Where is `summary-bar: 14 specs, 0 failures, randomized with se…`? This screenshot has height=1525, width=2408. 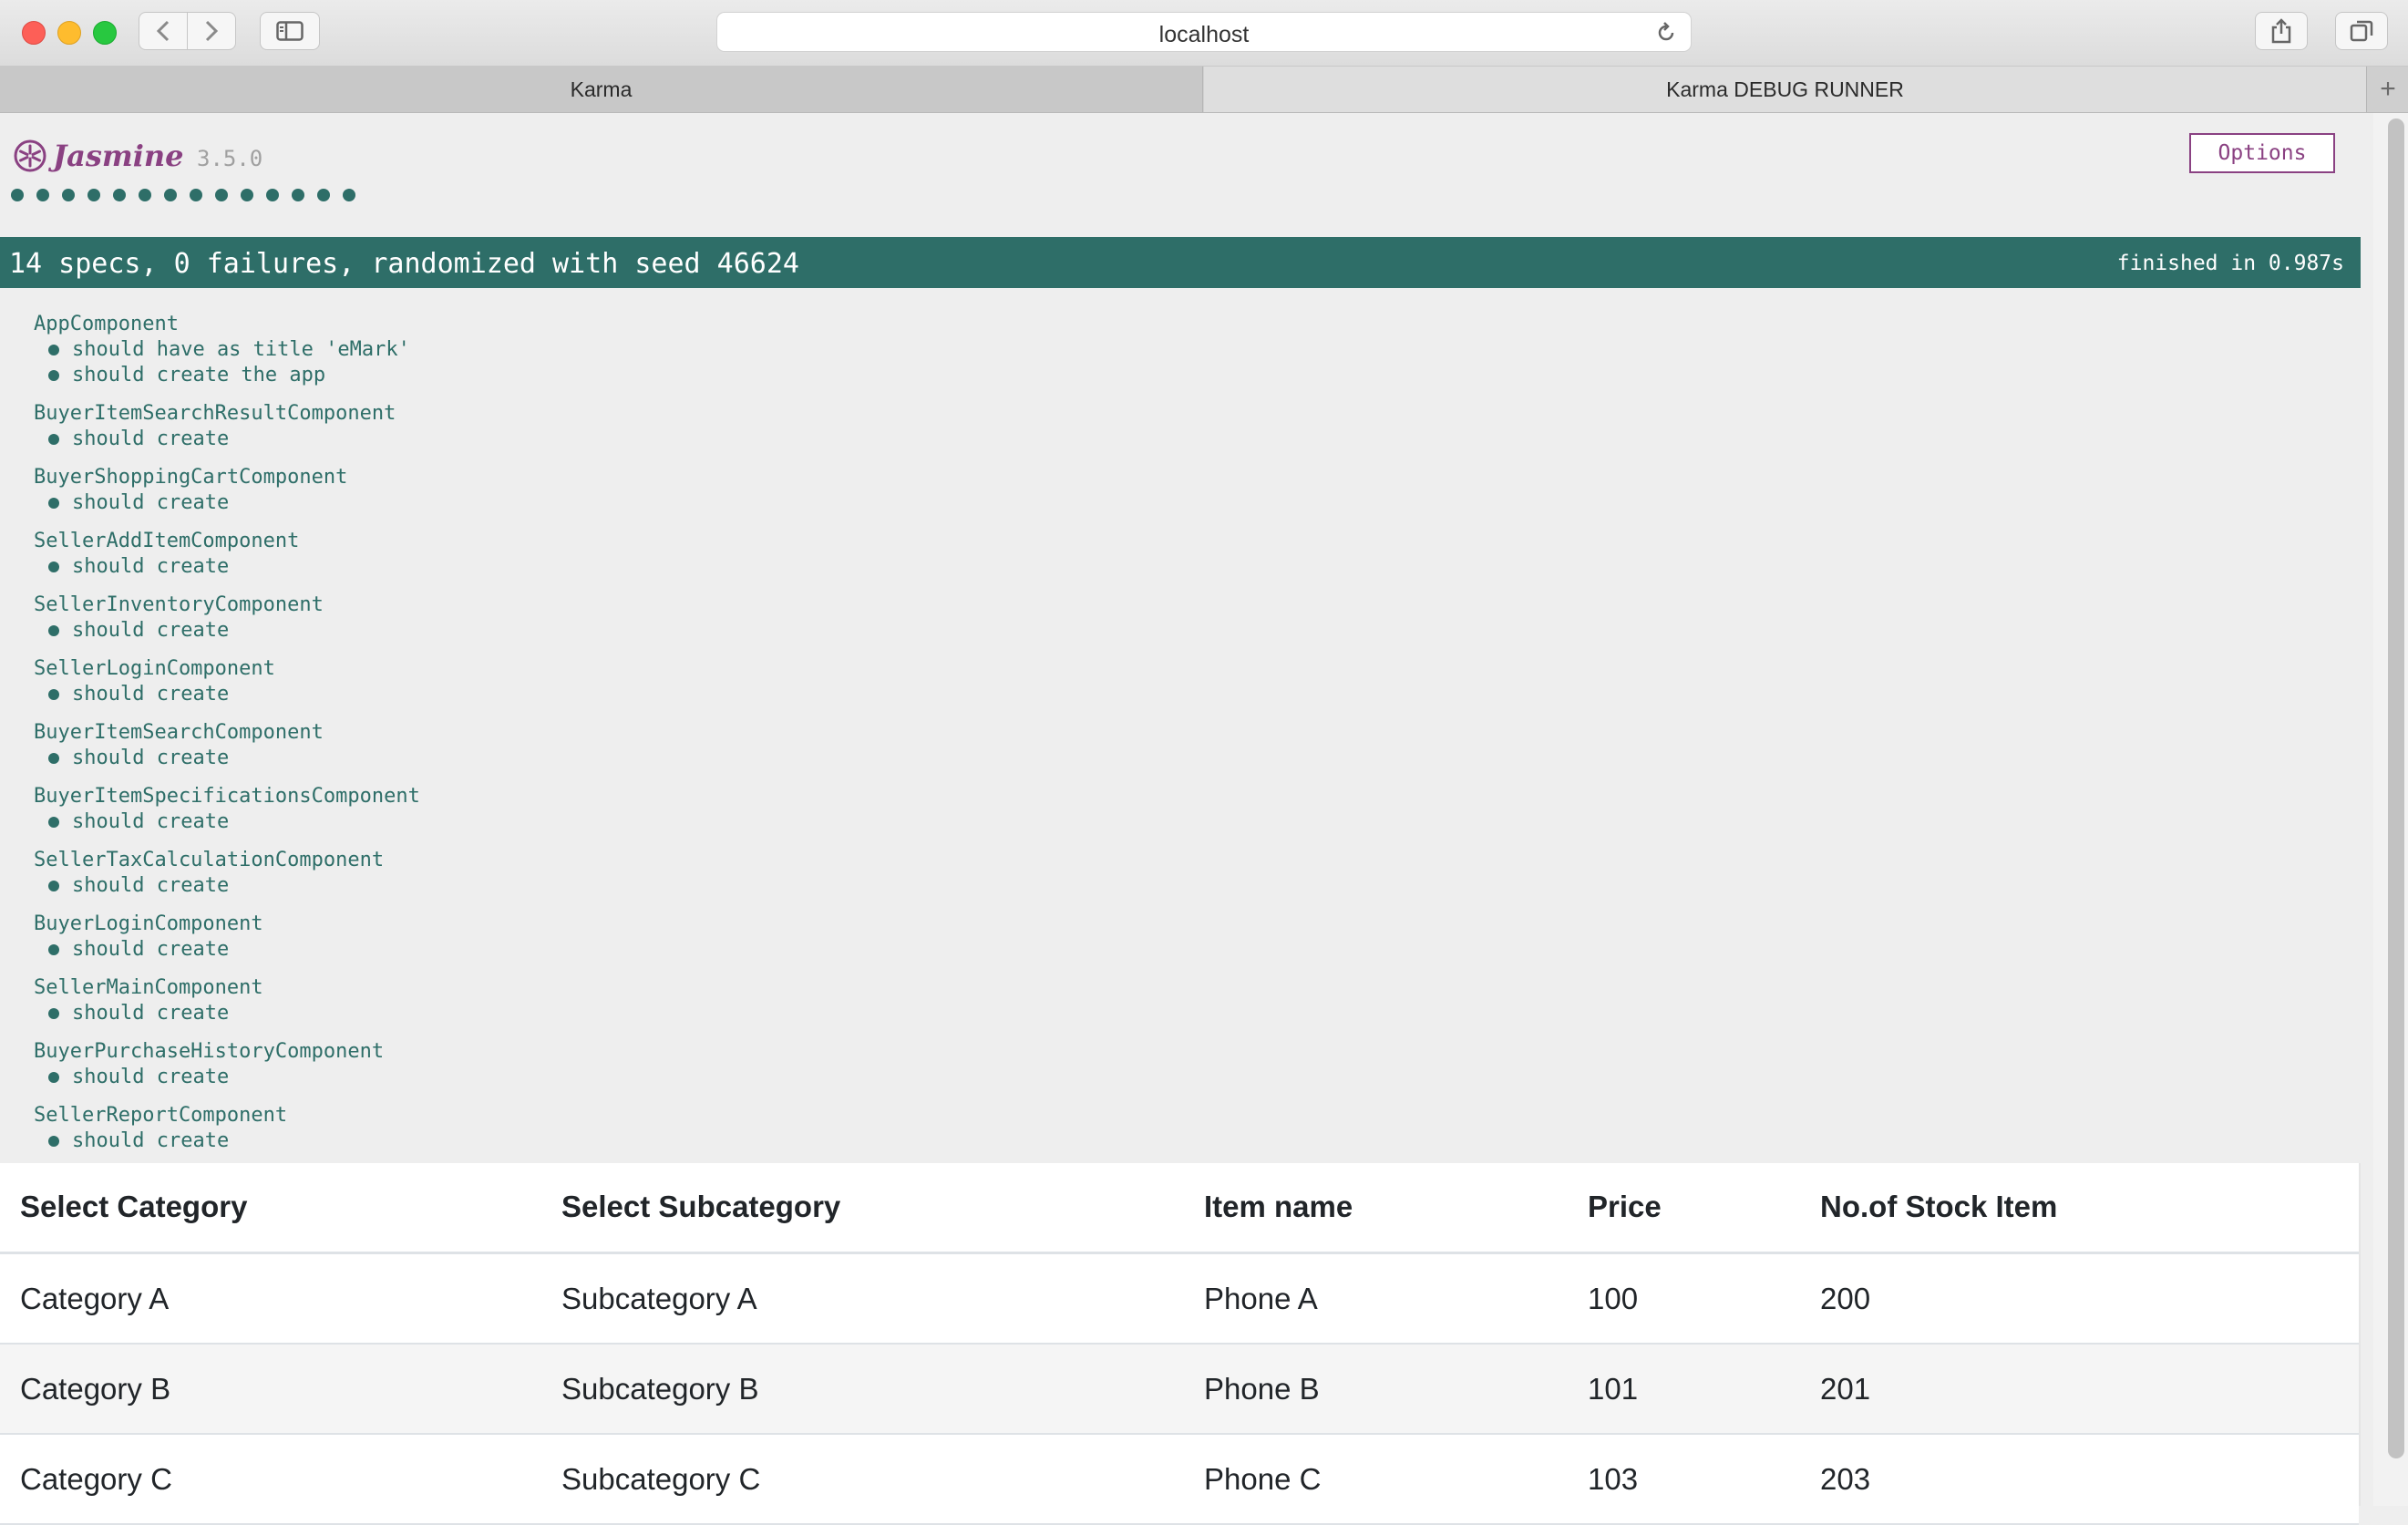
summary-bar: 14 specs, 0 failures, randomized with se… is located at coordinates (1180, 262).